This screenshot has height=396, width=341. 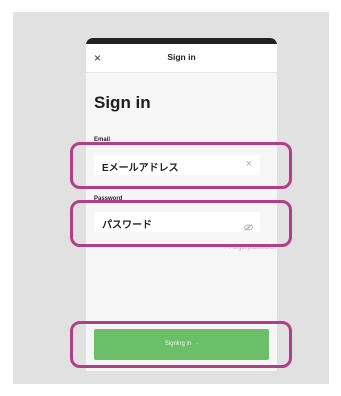 I want to click on header-title: Sign in, so click(x=181, y=57).